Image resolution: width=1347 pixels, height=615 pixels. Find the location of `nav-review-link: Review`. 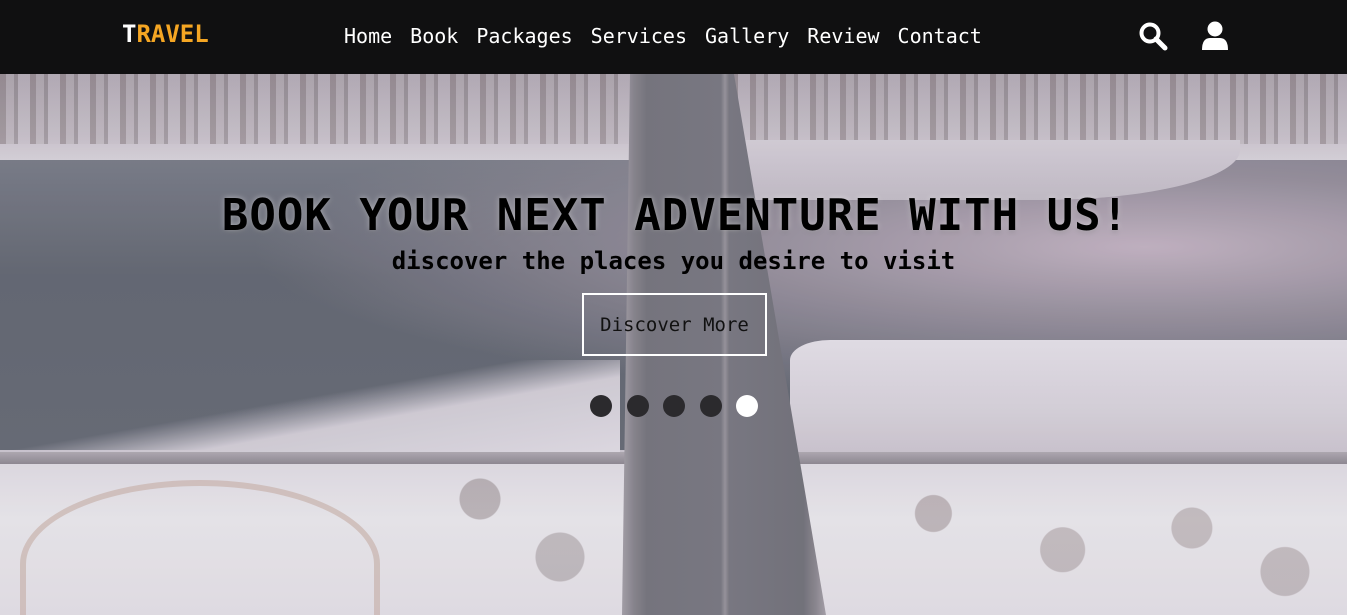

nav-review-link: Review is located at coordinates (843, 36).